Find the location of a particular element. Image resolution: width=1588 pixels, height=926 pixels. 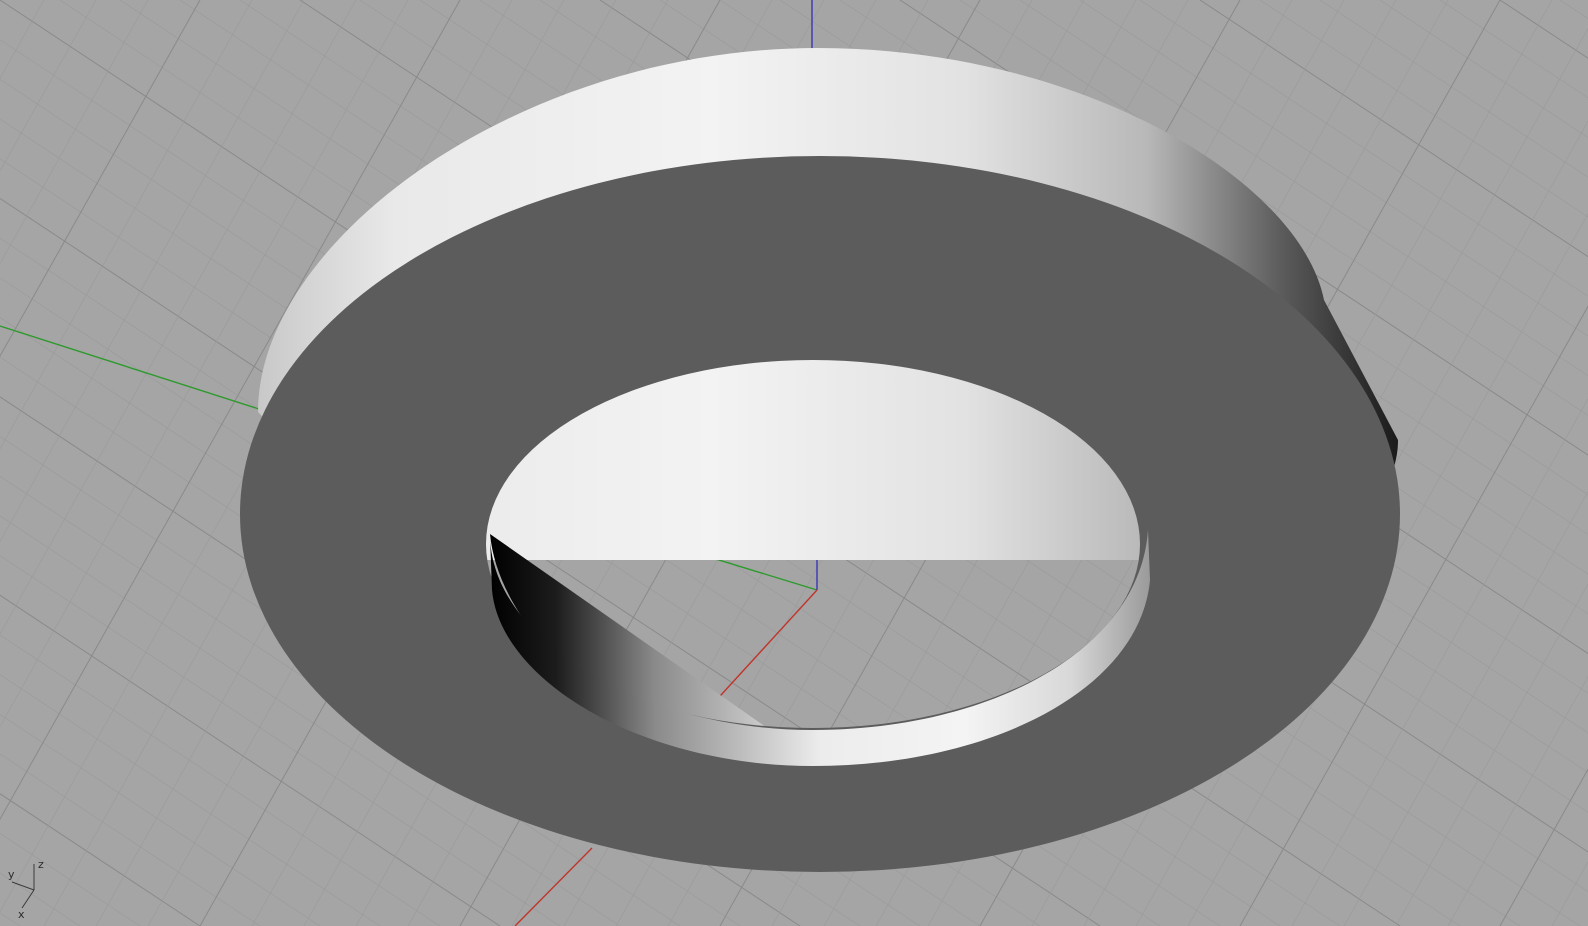

gizmo-x-line is located at coordinates (28, 899).